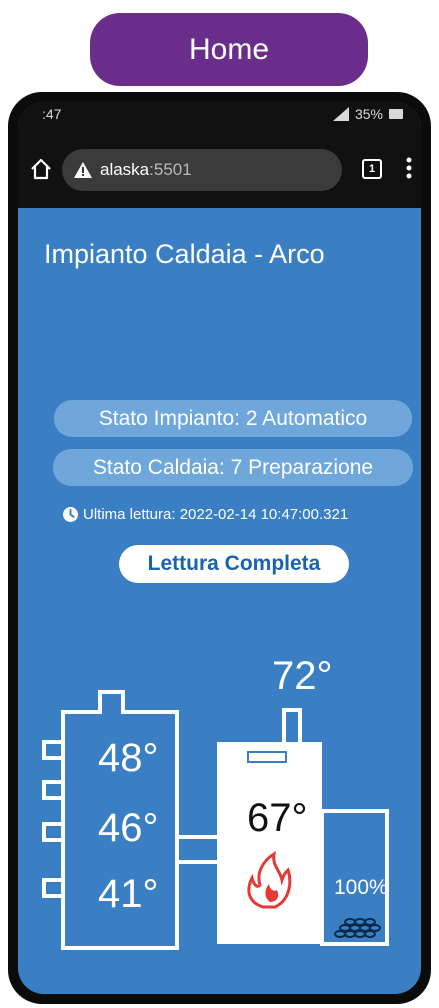  Describe the element at coordinates (269, 843) in the screenshot. I see `boiler-body` at that location.